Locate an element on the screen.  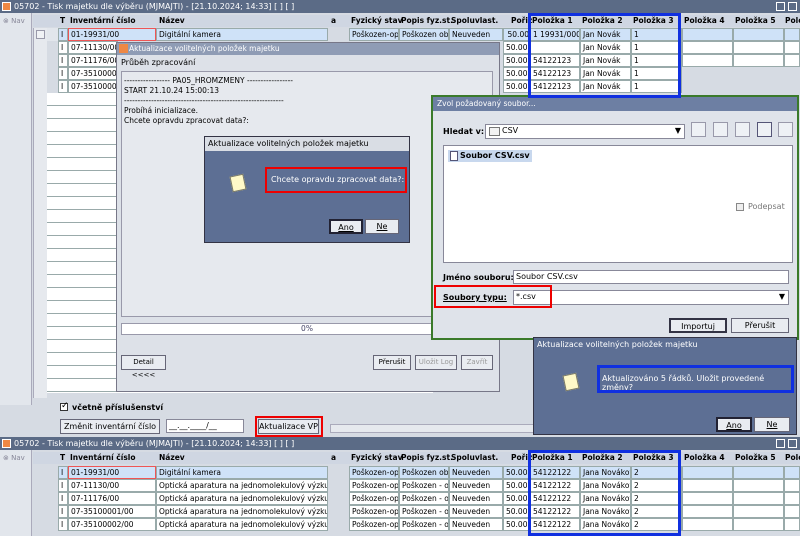
save-log-button: Uložit Log is located at coordinates (436, 362).